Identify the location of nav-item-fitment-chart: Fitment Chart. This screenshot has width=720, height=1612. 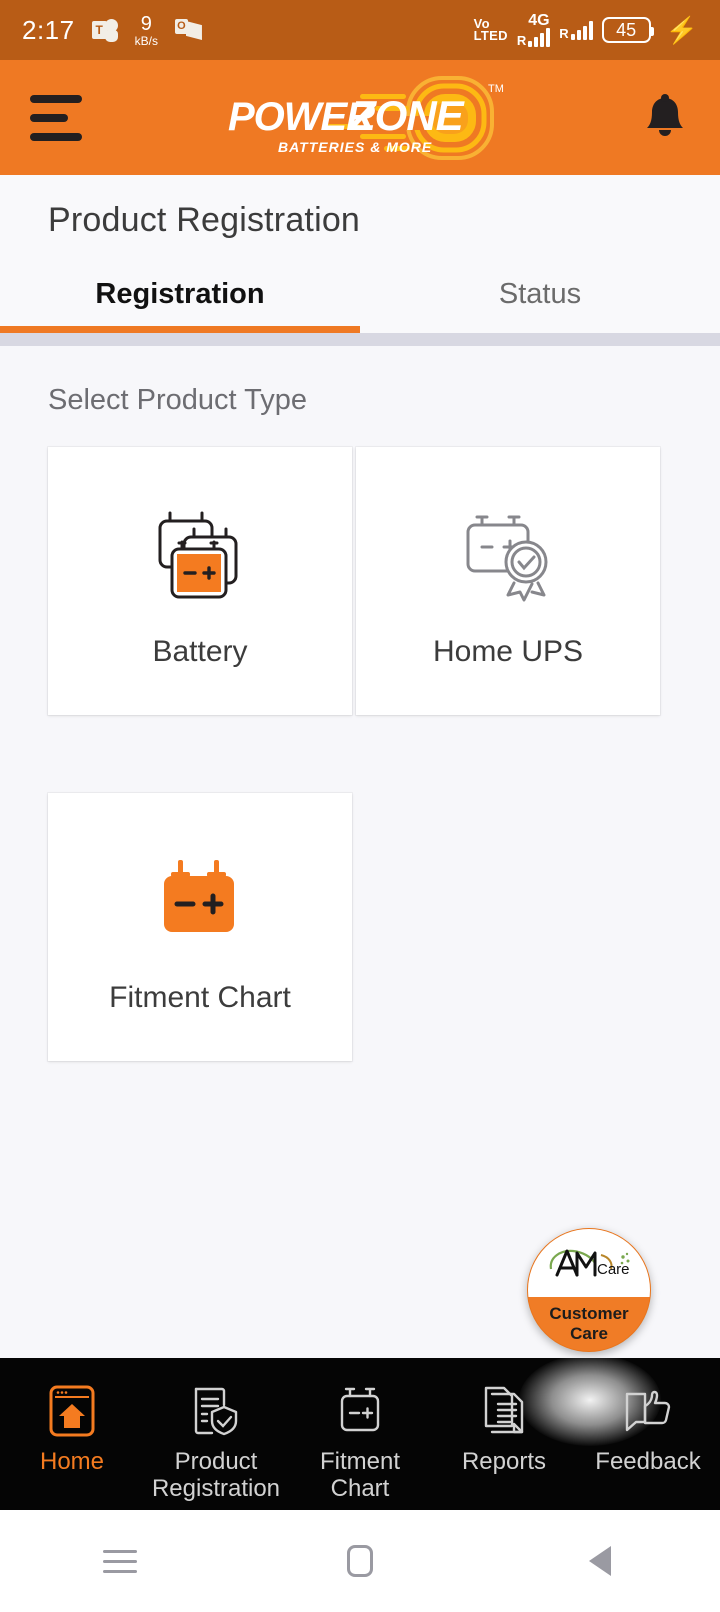
(360, 1441).